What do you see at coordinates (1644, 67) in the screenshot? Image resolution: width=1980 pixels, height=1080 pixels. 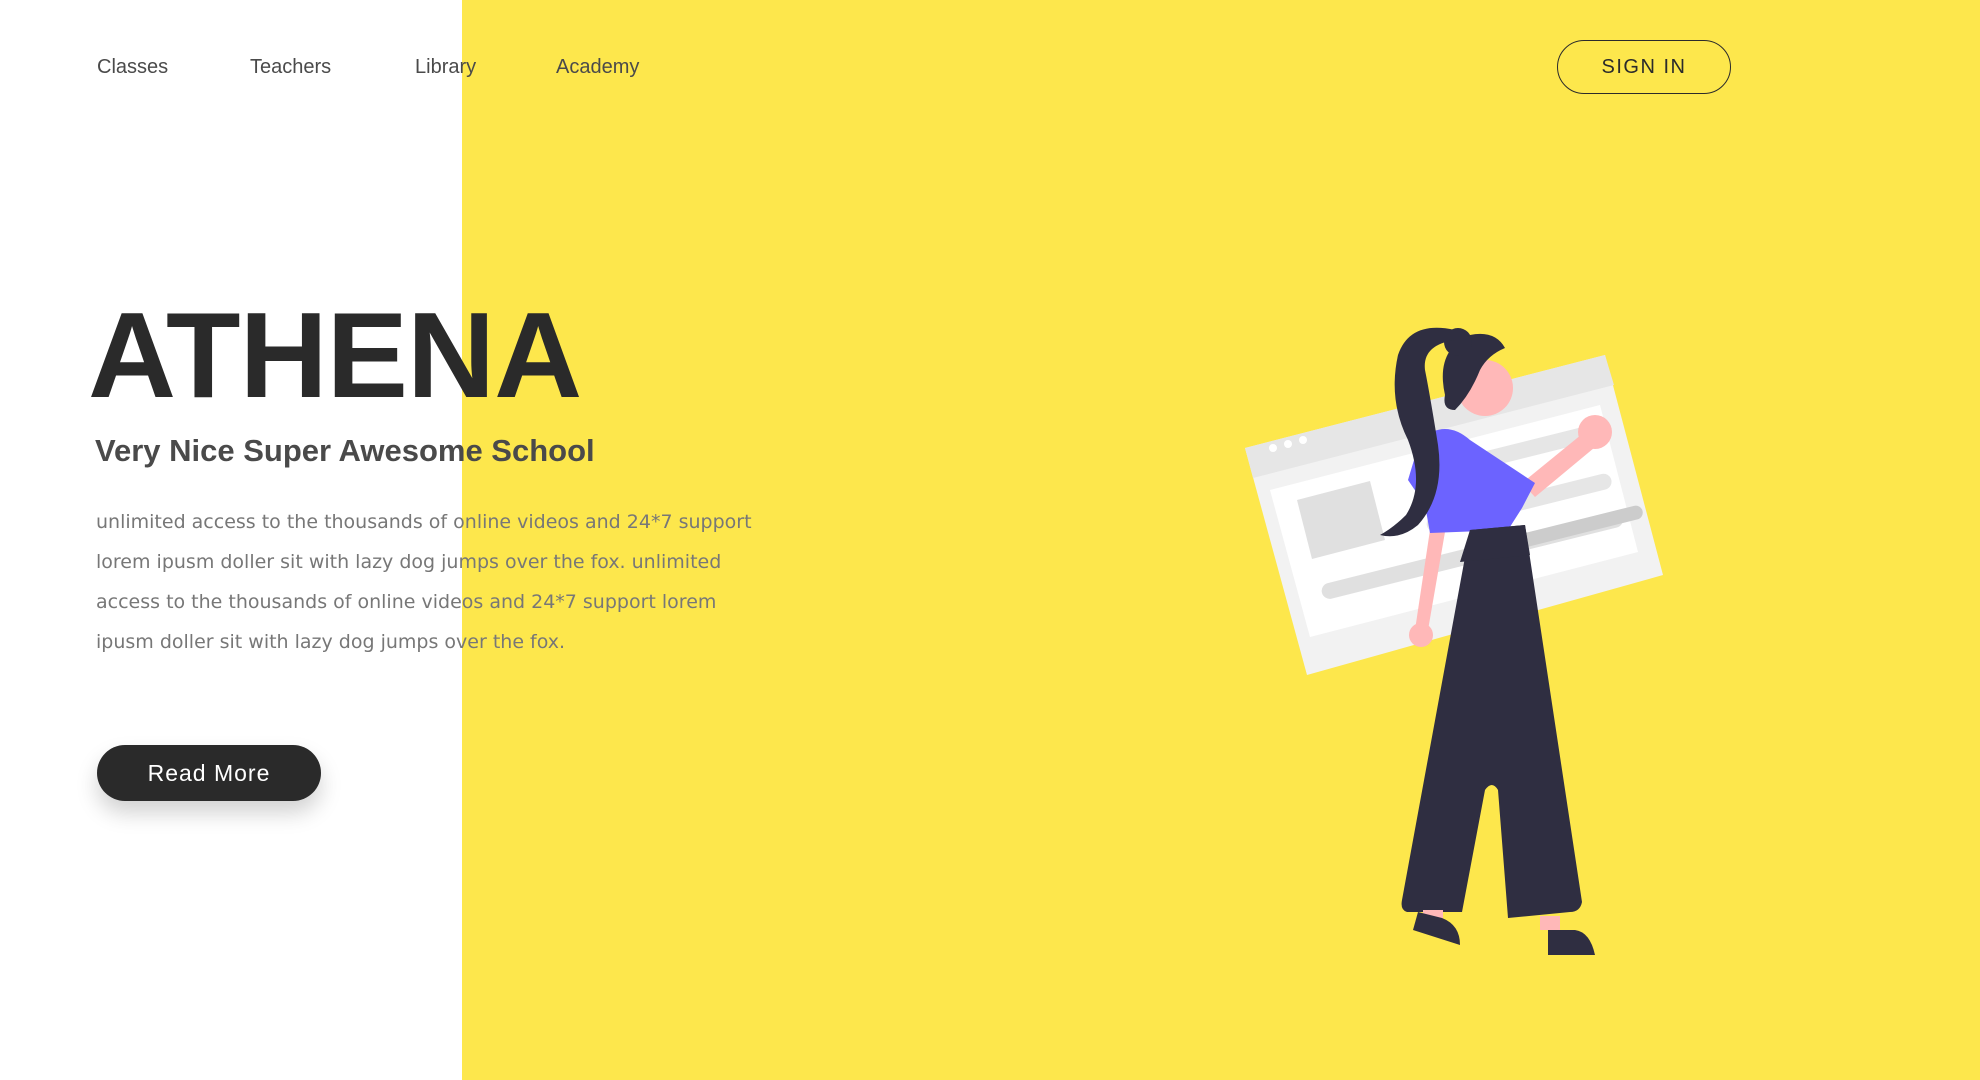 I see `sign-in-button: SIGN IN` at bounding box center [1644, 67].